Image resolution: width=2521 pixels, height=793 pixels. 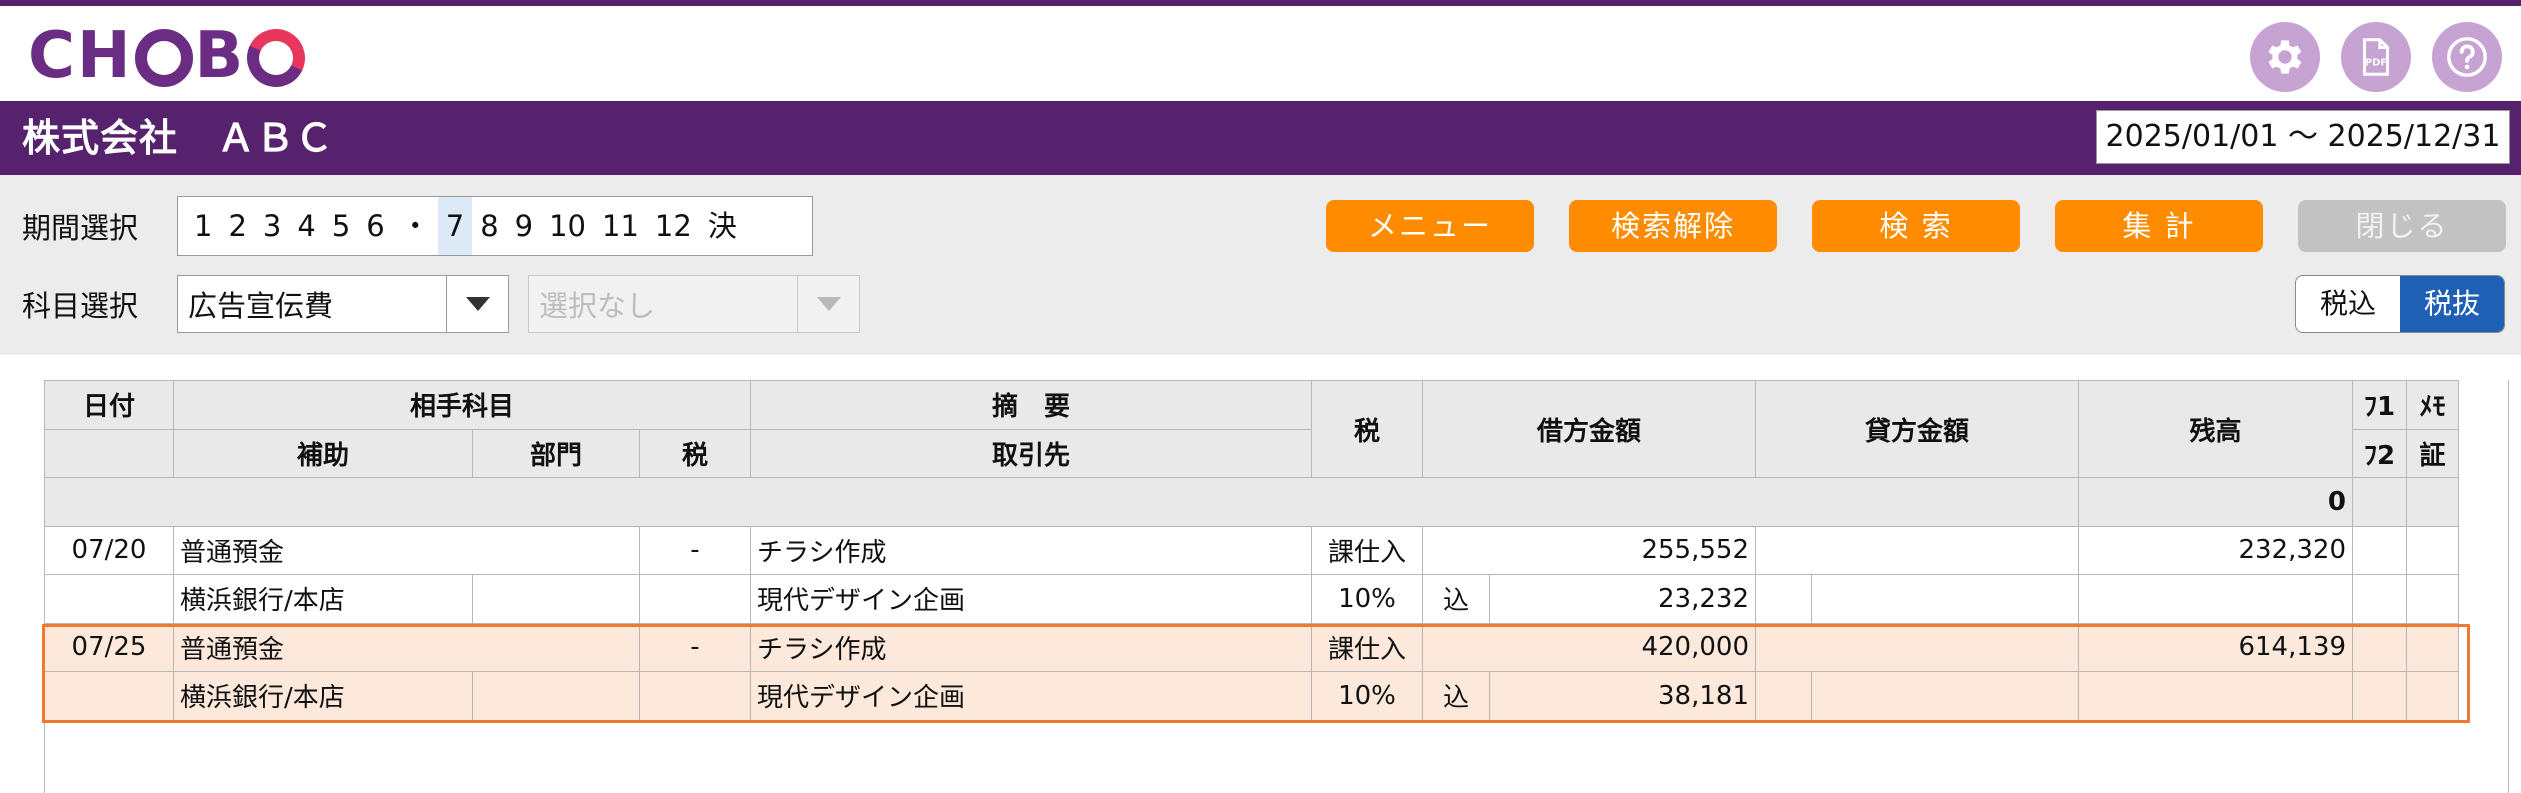 I want to click on tax-included-option: 税込, so click(x=2348, y=304).